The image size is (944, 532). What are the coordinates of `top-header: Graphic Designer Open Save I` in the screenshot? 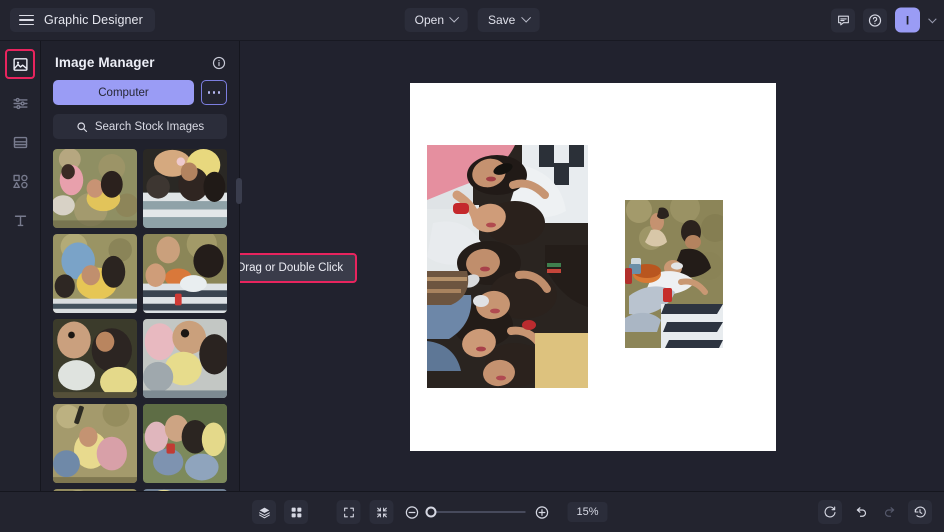 It's located at (472, 20).